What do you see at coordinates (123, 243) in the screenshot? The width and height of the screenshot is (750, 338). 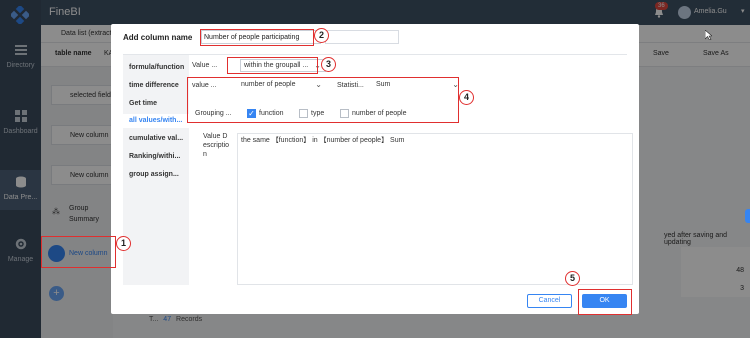 I see `annotation-number-1: 1` at bounding box center [123, 243].